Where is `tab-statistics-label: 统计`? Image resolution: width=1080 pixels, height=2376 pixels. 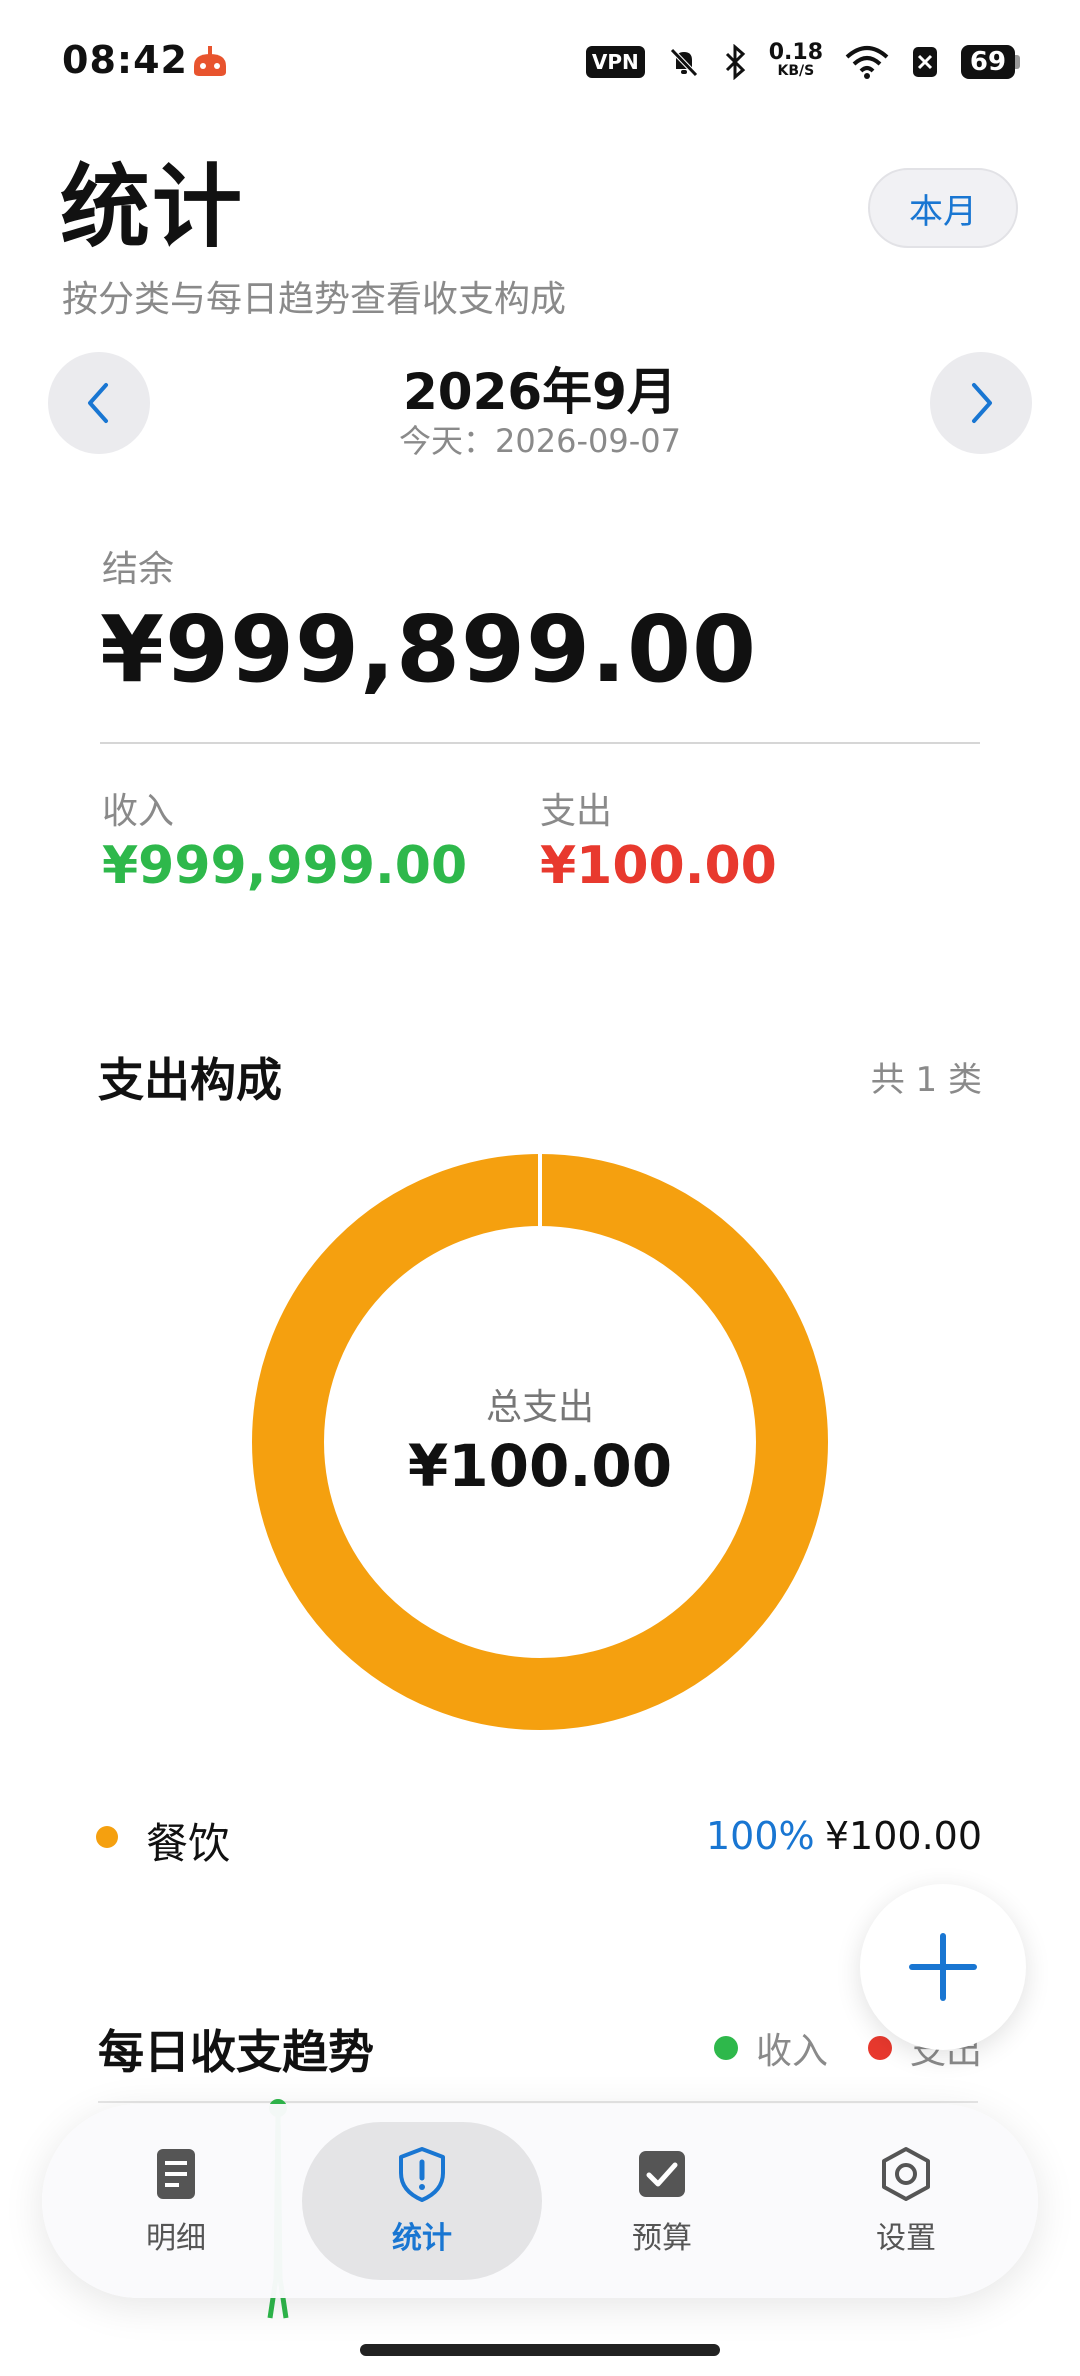 tab-statistics-label: 统计 is located at coordinates (422, 2238).